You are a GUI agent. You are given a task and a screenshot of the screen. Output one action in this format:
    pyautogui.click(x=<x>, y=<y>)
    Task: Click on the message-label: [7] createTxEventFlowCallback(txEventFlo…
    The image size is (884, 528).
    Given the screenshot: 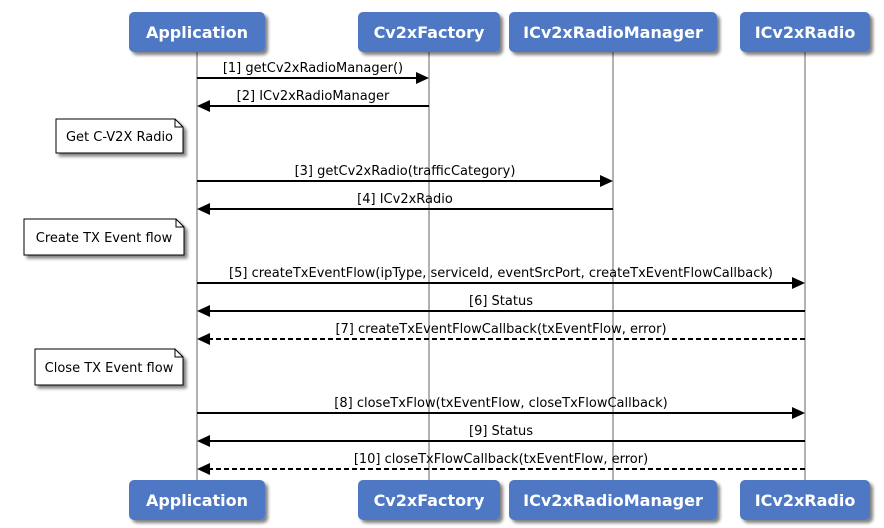 What is the action you would take?
    pyautogui.click(x=500, y=329)
    